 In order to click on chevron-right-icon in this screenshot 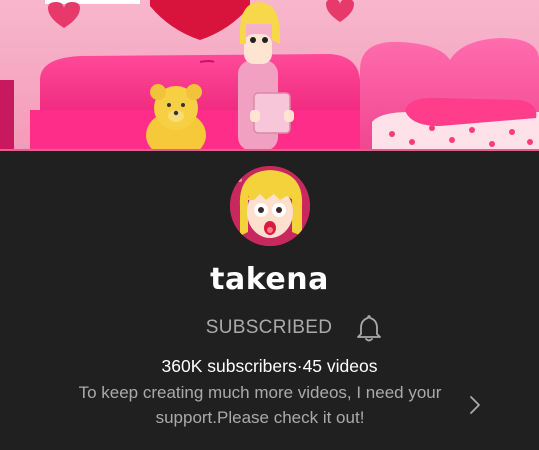, I will do `click(475, 405)`.